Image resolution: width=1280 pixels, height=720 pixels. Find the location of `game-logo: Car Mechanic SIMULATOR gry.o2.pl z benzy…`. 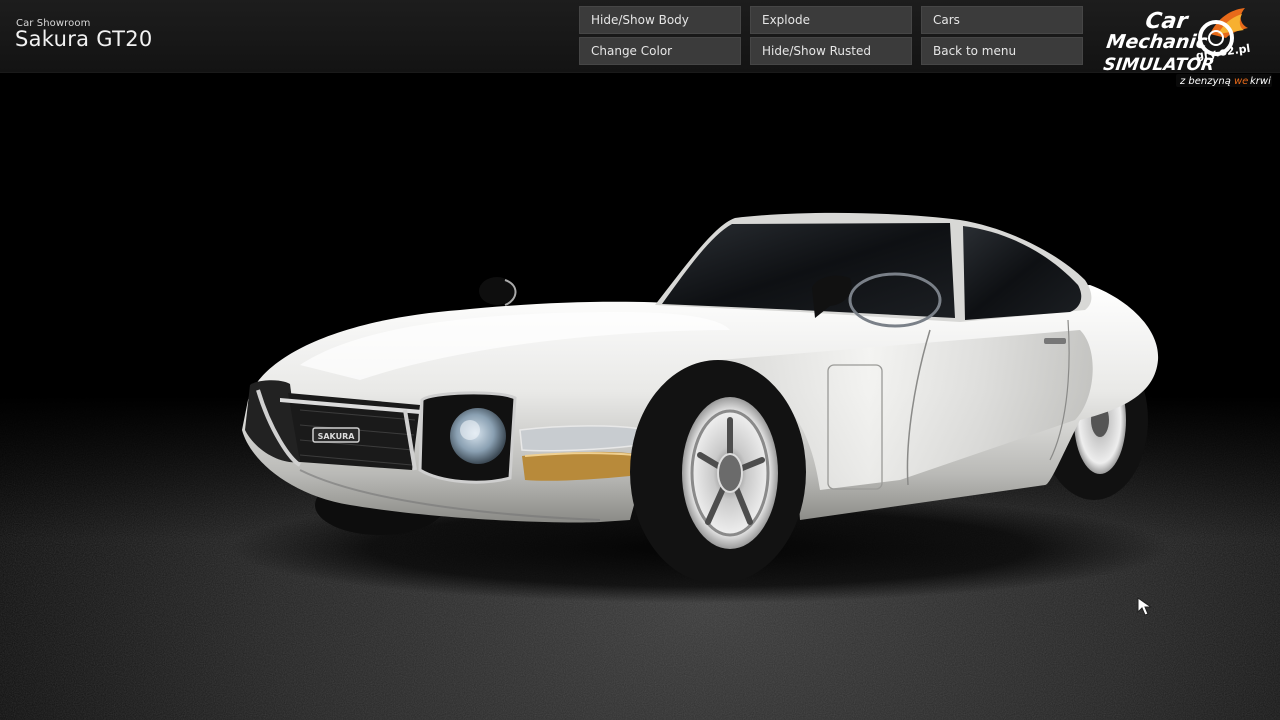

game-logo: Car Mechanic SIMULATOR gry.o2.pl z benzy… is located at coordinates (1187, 47).